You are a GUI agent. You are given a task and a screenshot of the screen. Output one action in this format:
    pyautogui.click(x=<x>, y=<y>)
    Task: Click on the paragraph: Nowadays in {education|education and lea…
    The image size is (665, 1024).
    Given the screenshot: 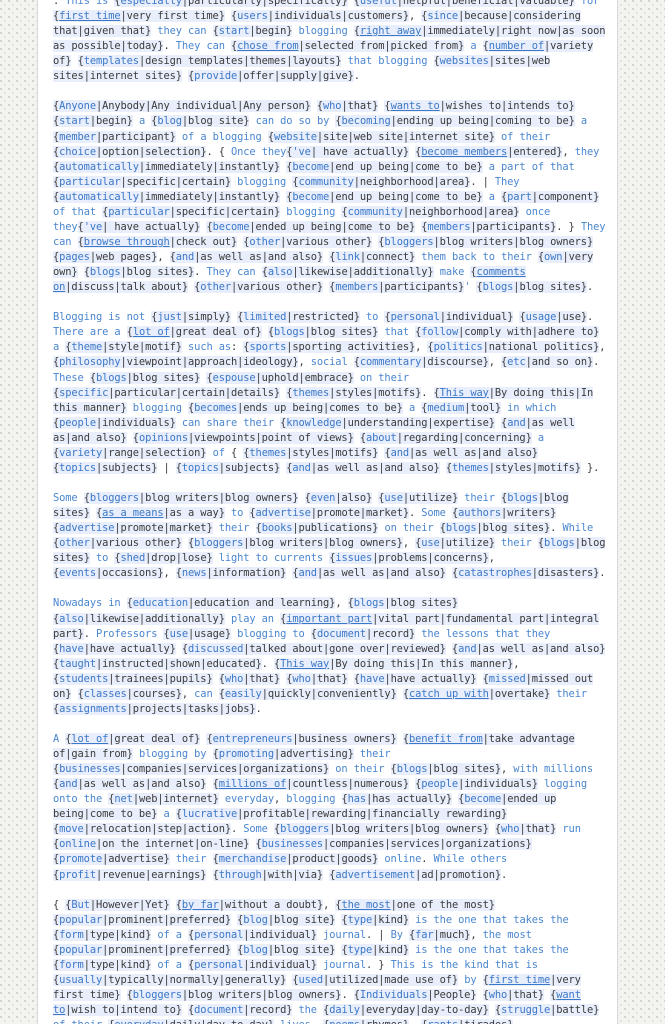 What is the action you would take?
    pyautogui.click(x=329, y=656)
    